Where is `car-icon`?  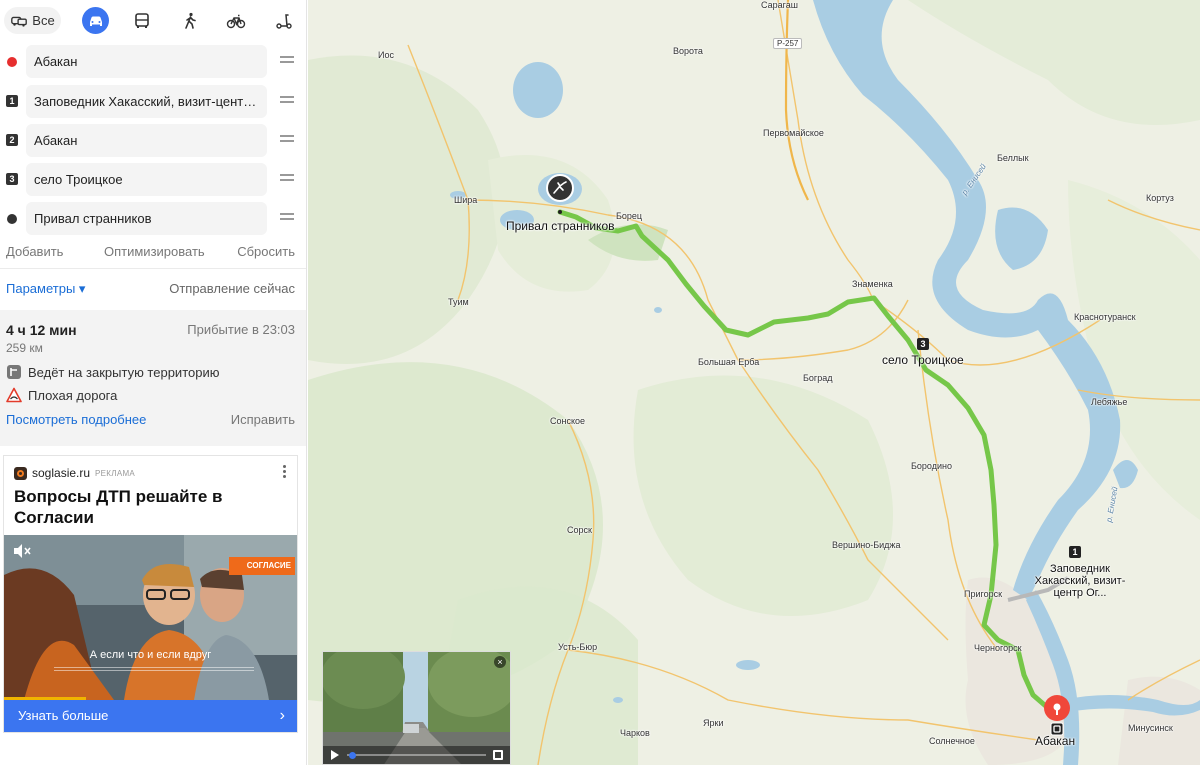
car-icon is located at coordinates (95, 21).